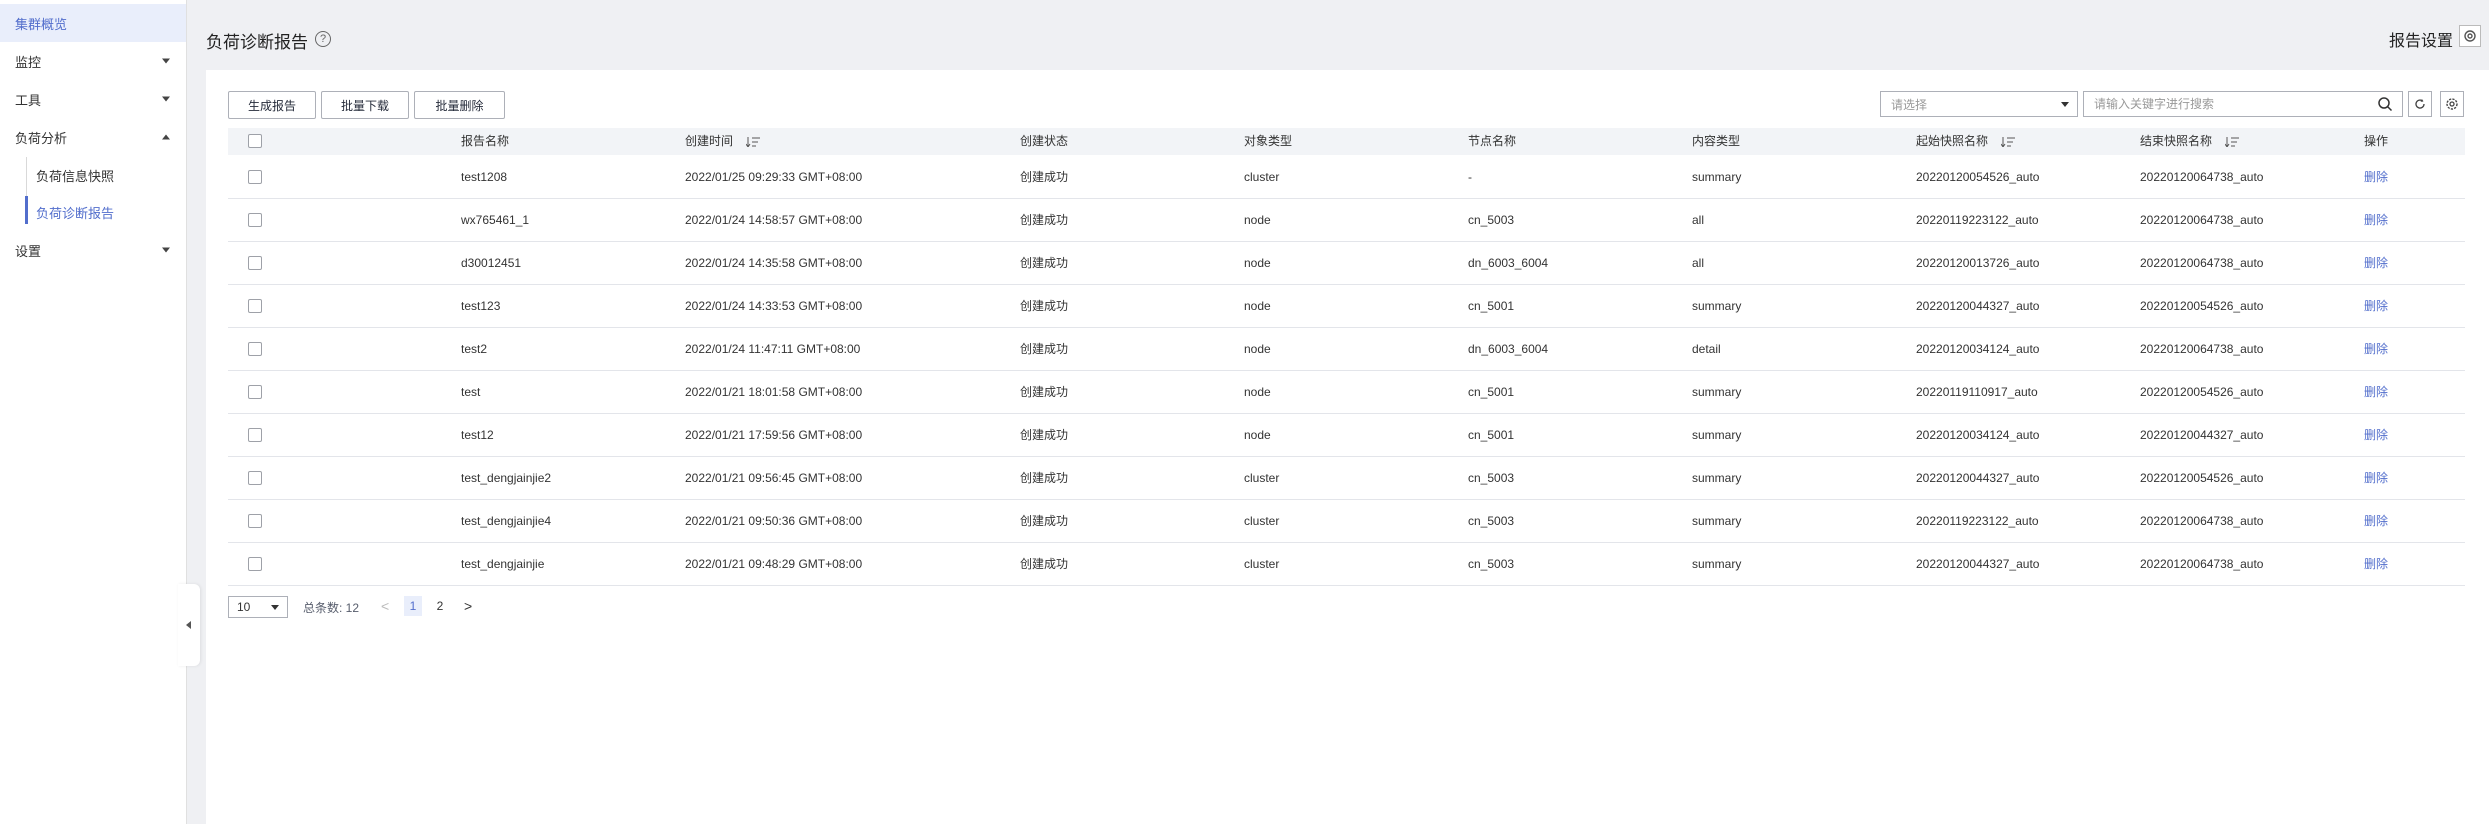 The width and height of the screenshot is (2489, 824). What do you see at coordinates (1979, 104) in the screenshot?
I see `filter-select: 请选择` at bounding box center [1979, 104].